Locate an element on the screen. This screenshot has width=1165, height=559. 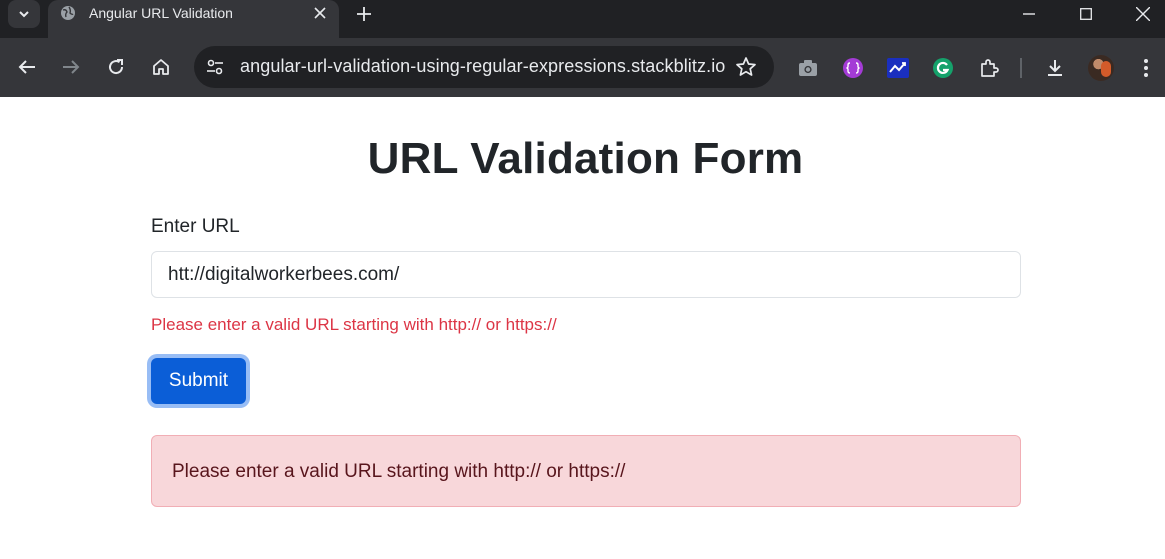
url-label: Enter URL is located at coordinates (195, 226).